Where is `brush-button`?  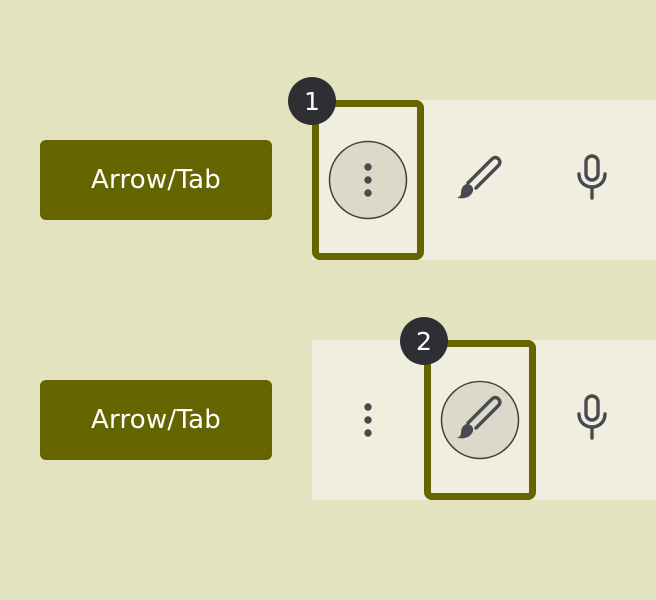
brush-button is located at coordinates (480, 180).